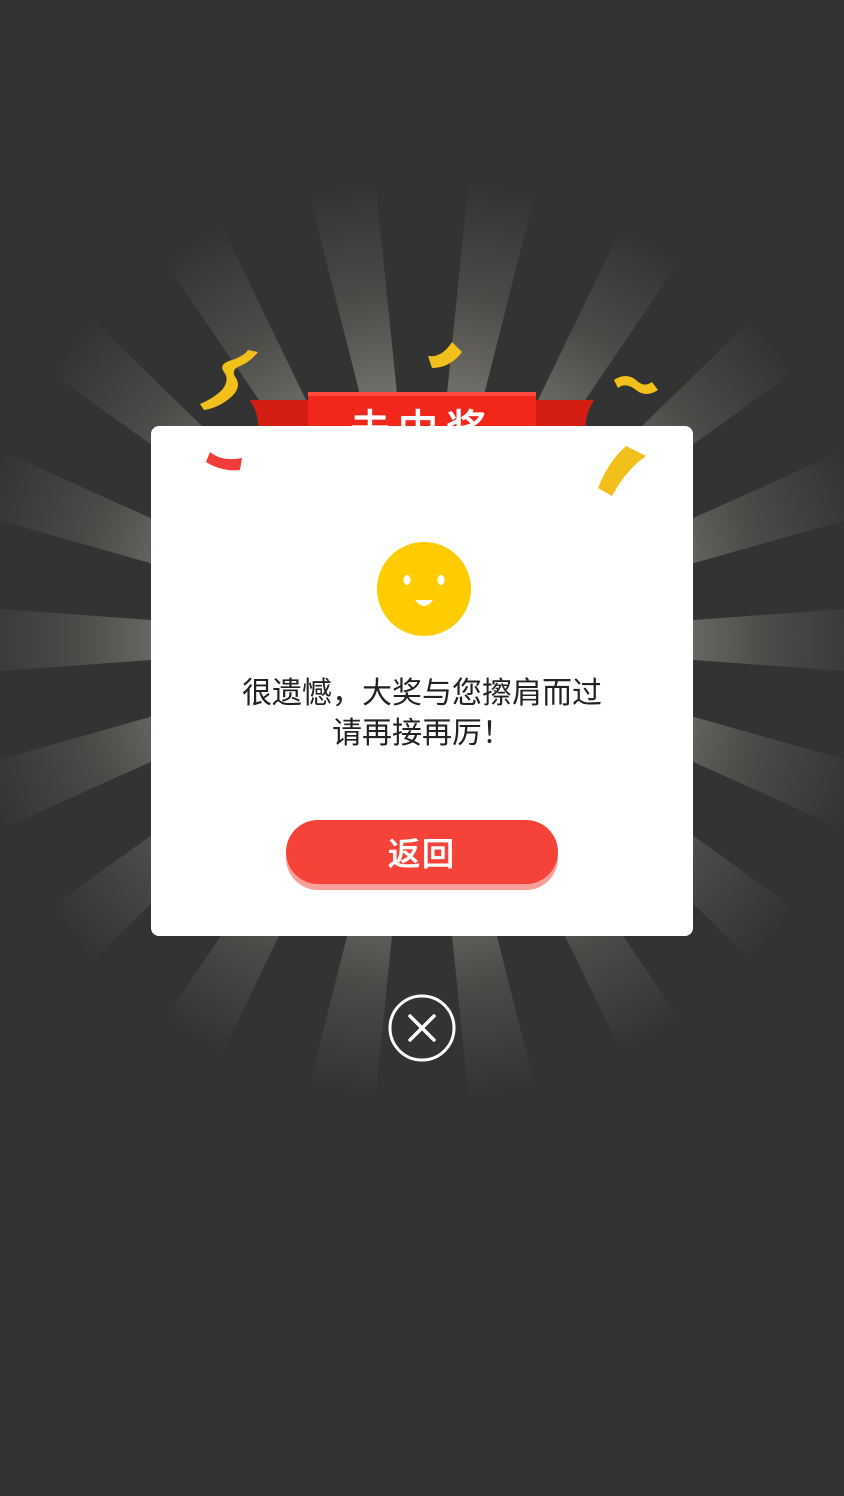 This screenshot has height=1496, width=844. I want to click on message-line-2: 请再接再厉！, so click(422, 733).